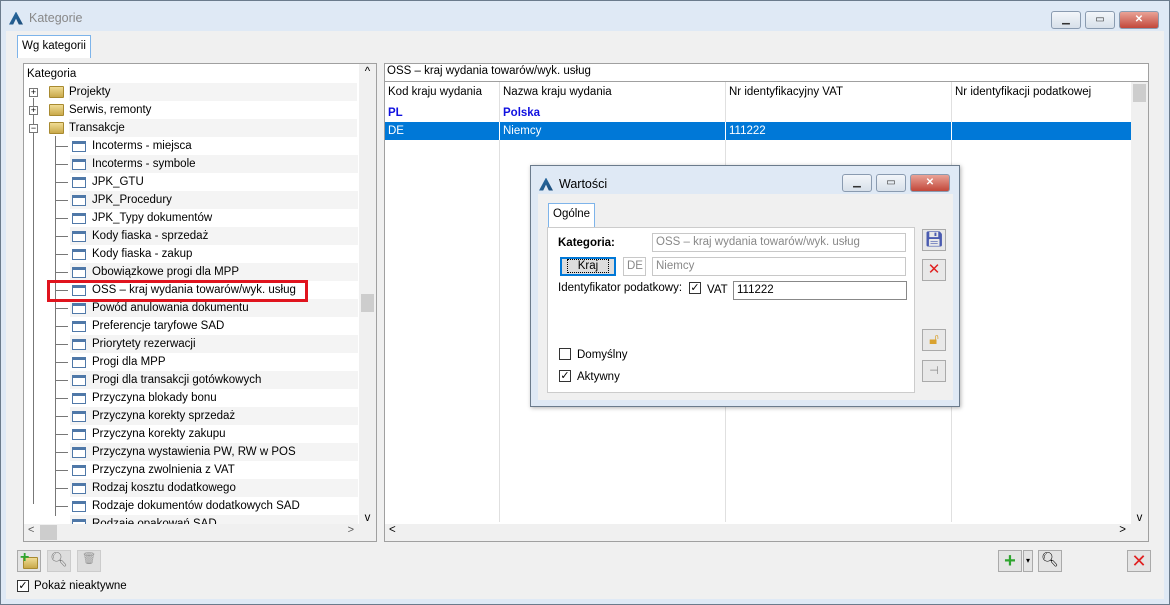 The width and height of the screenshot is (1170, 605). Describe the element at coordinates (214, 146) in the screenshot. I see `tree-item: Incoterms - miejsca` at that location.